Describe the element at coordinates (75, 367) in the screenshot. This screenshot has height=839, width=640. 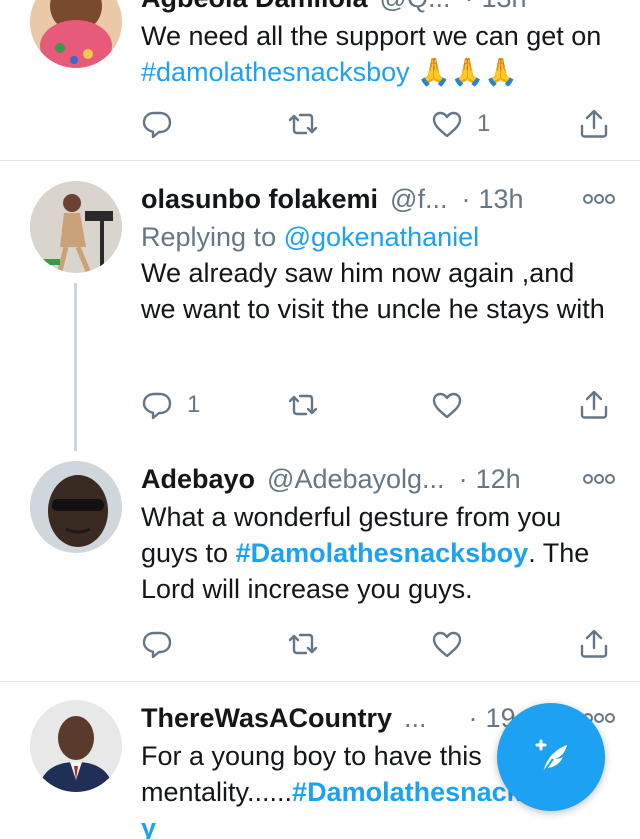
I see `thread-connector-line` at that location.